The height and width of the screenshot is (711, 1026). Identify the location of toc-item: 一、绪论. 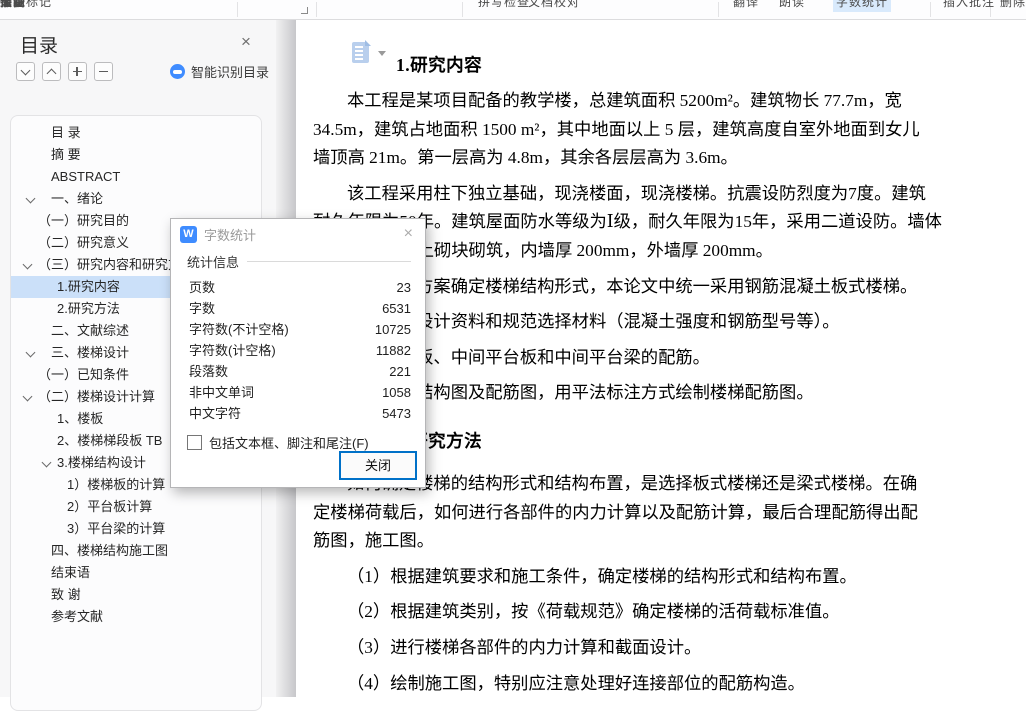
(136, 199).